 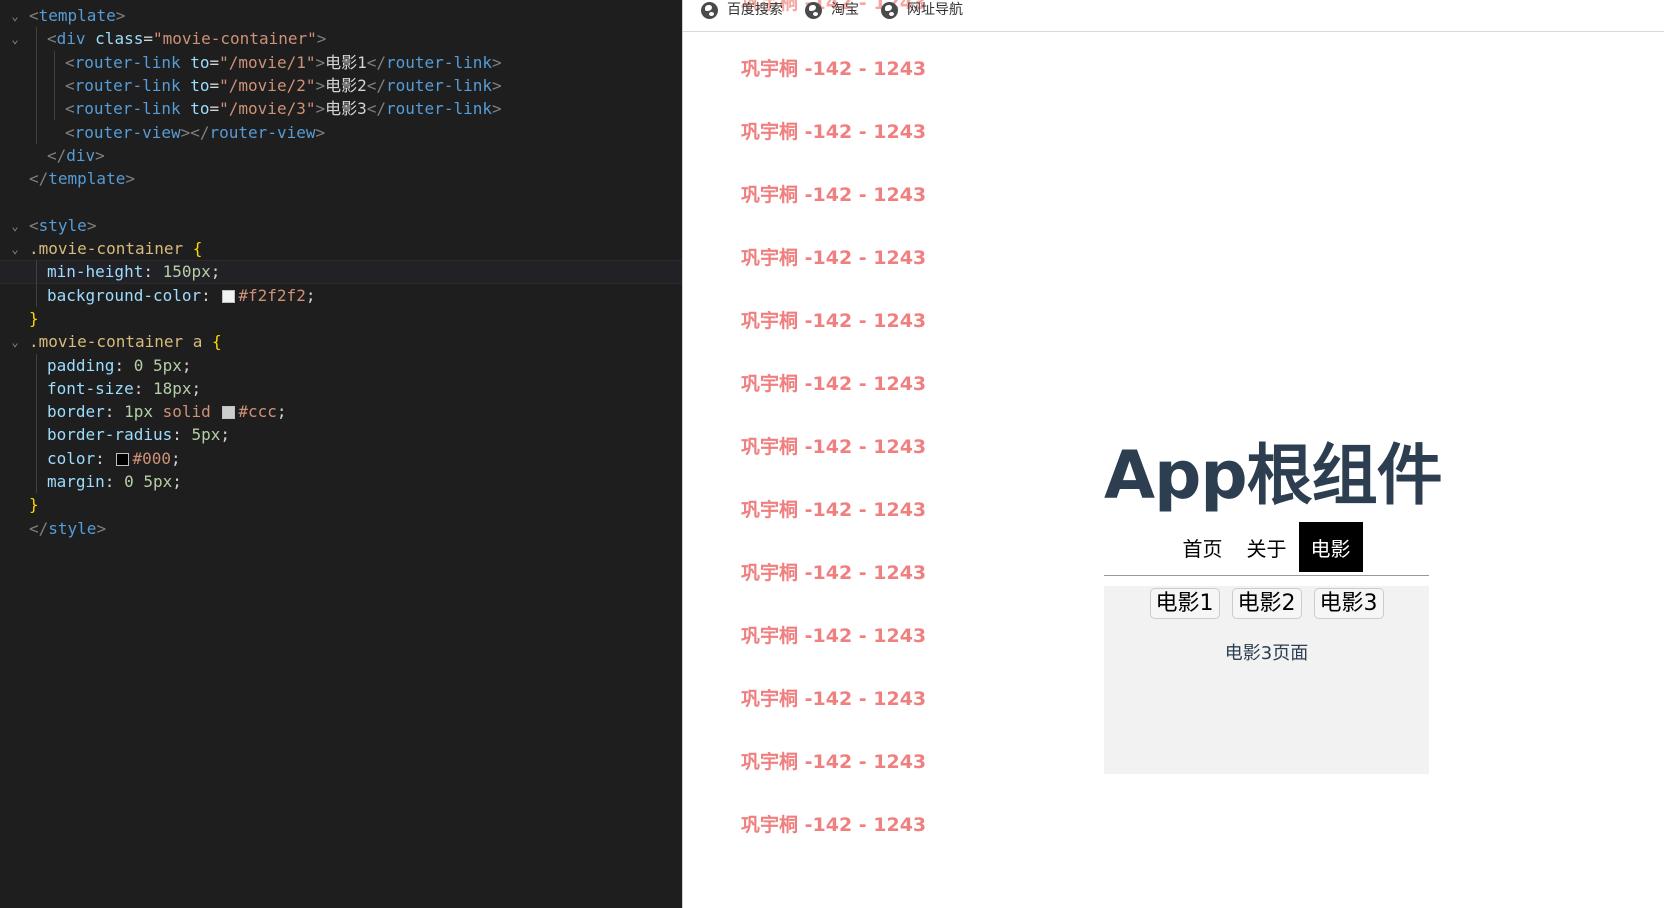 What do you see at coordinates (341, 249) in the screenshot?
I see `code-line: ⌄ .movie-container {` at bounding box center [341, 249].